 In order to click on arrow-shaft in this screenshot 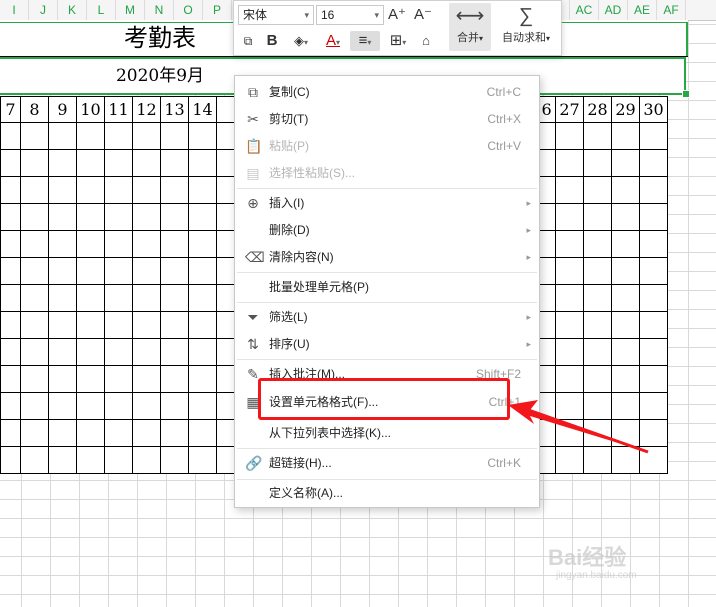, I will do `click(584, 429)`.